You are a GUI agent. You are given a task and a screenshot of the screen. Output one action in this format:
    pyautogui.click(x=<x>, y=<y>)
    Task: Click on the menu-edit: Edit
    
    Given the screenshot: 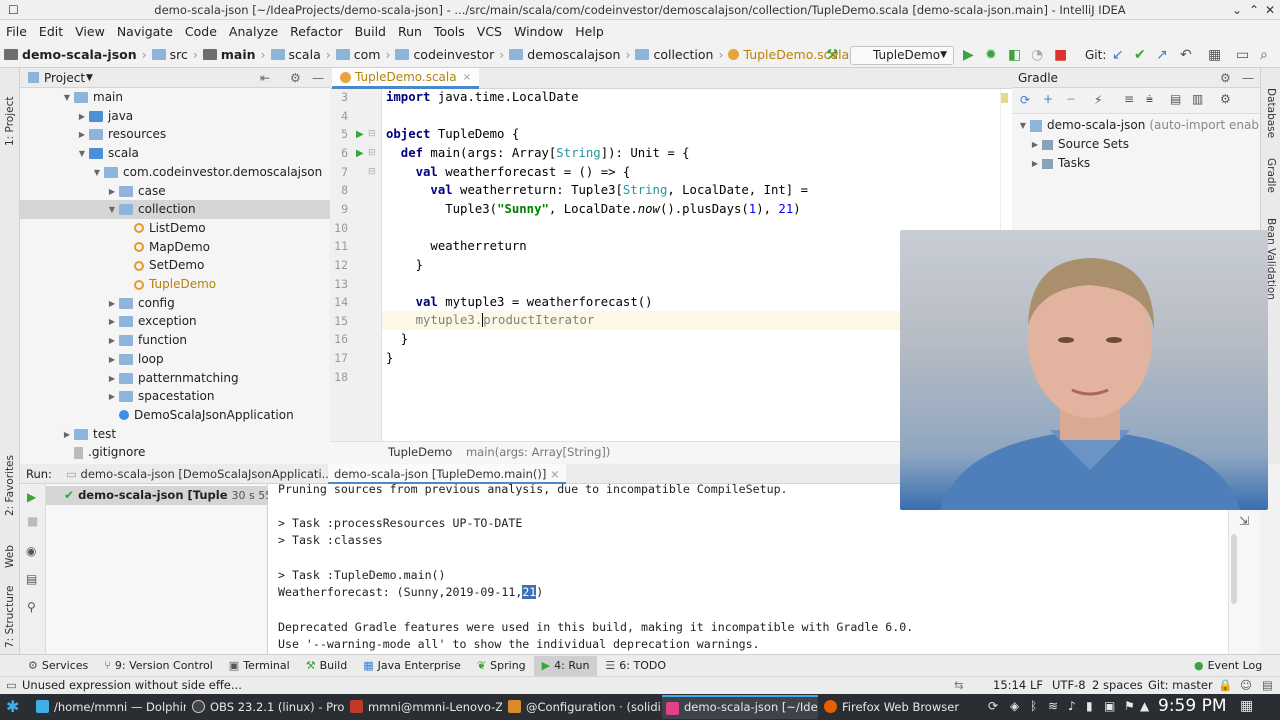 What is the action you would take?
    pyautogui.click(x=51, y=31)
    